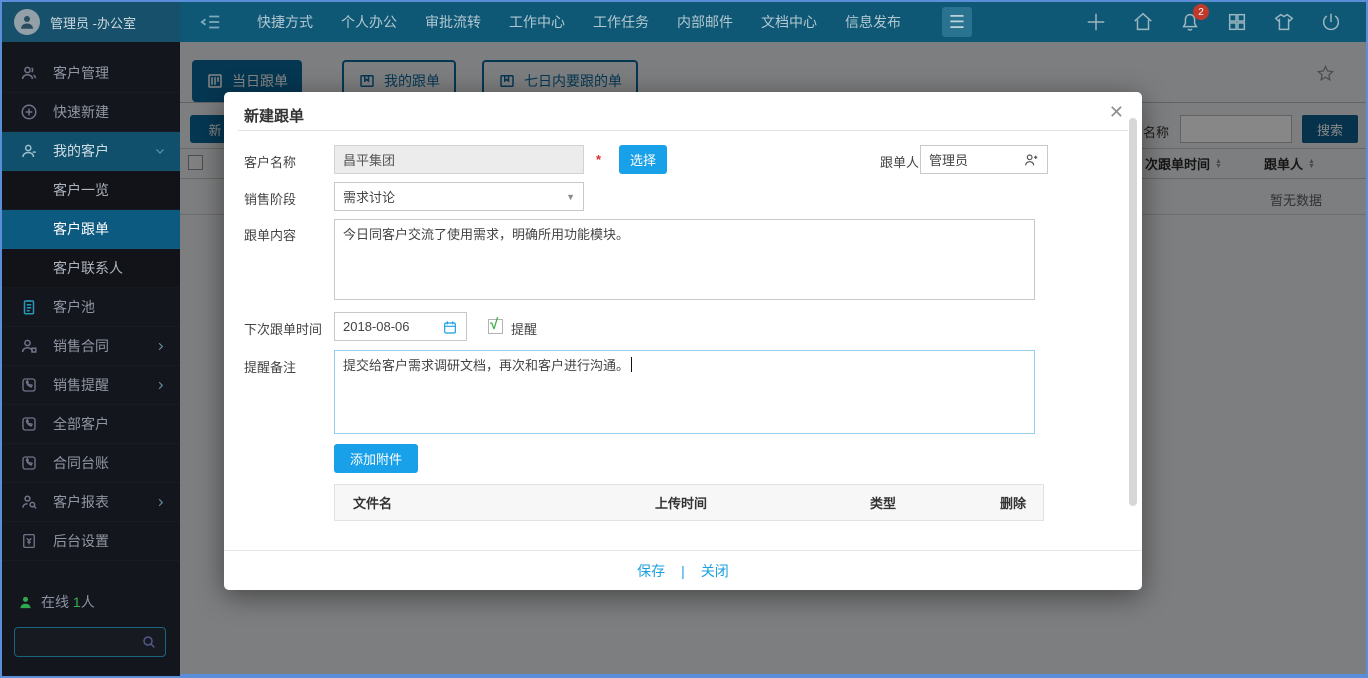 Image resolution: width=1368 pixels, height=678 pixels. Describe the element at coordinates (1116, 112) in the screenshot. I see `close-icon: ✕` at that location.